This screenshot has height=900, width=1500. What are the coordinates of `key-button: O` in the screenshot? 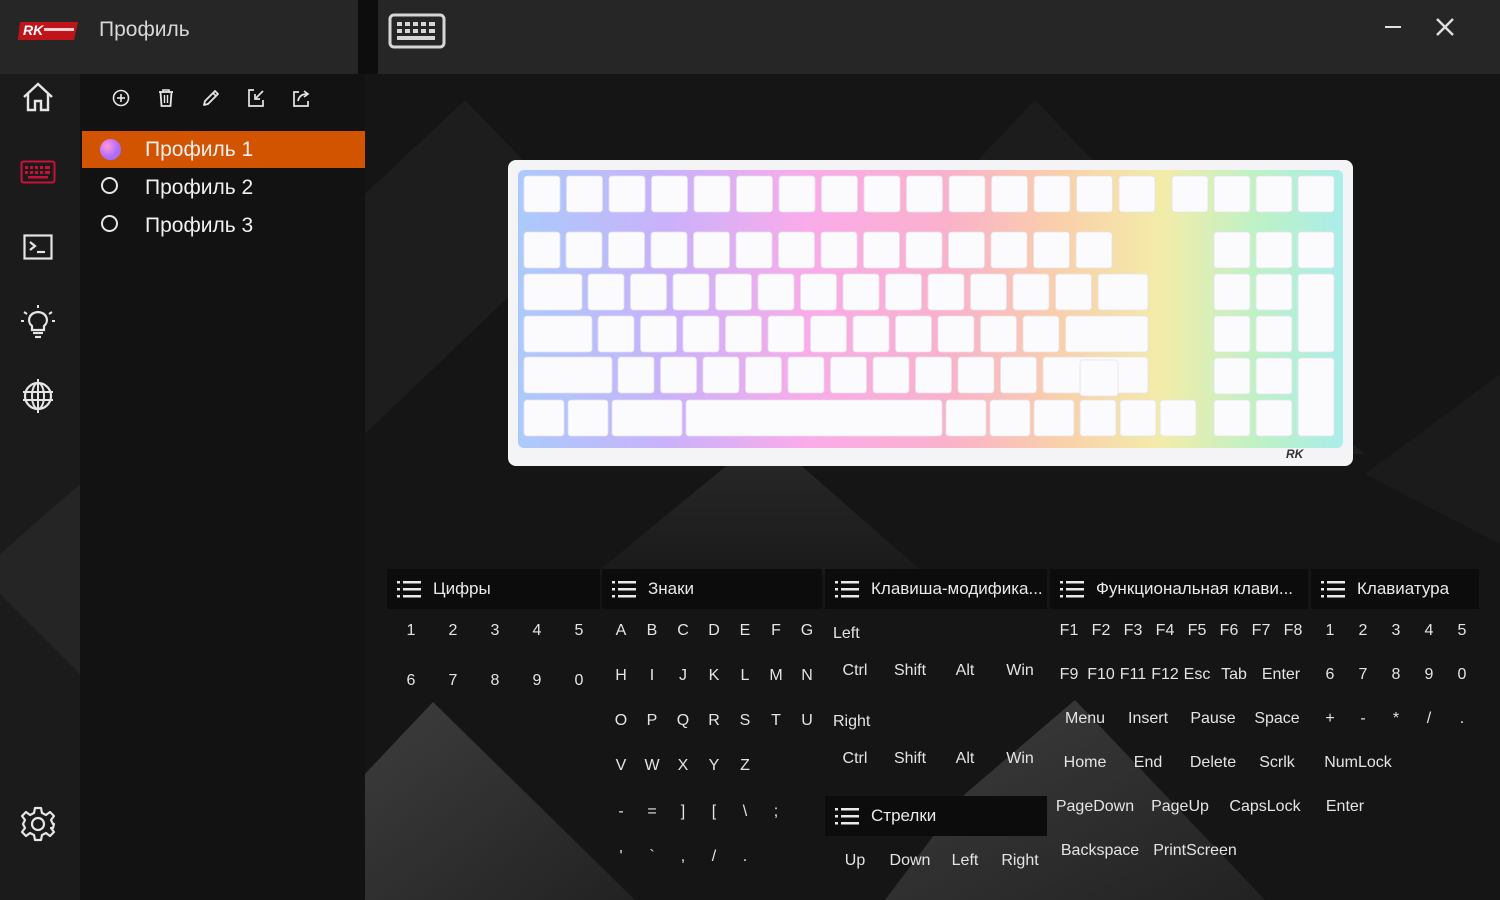 It's located at (621, 721).